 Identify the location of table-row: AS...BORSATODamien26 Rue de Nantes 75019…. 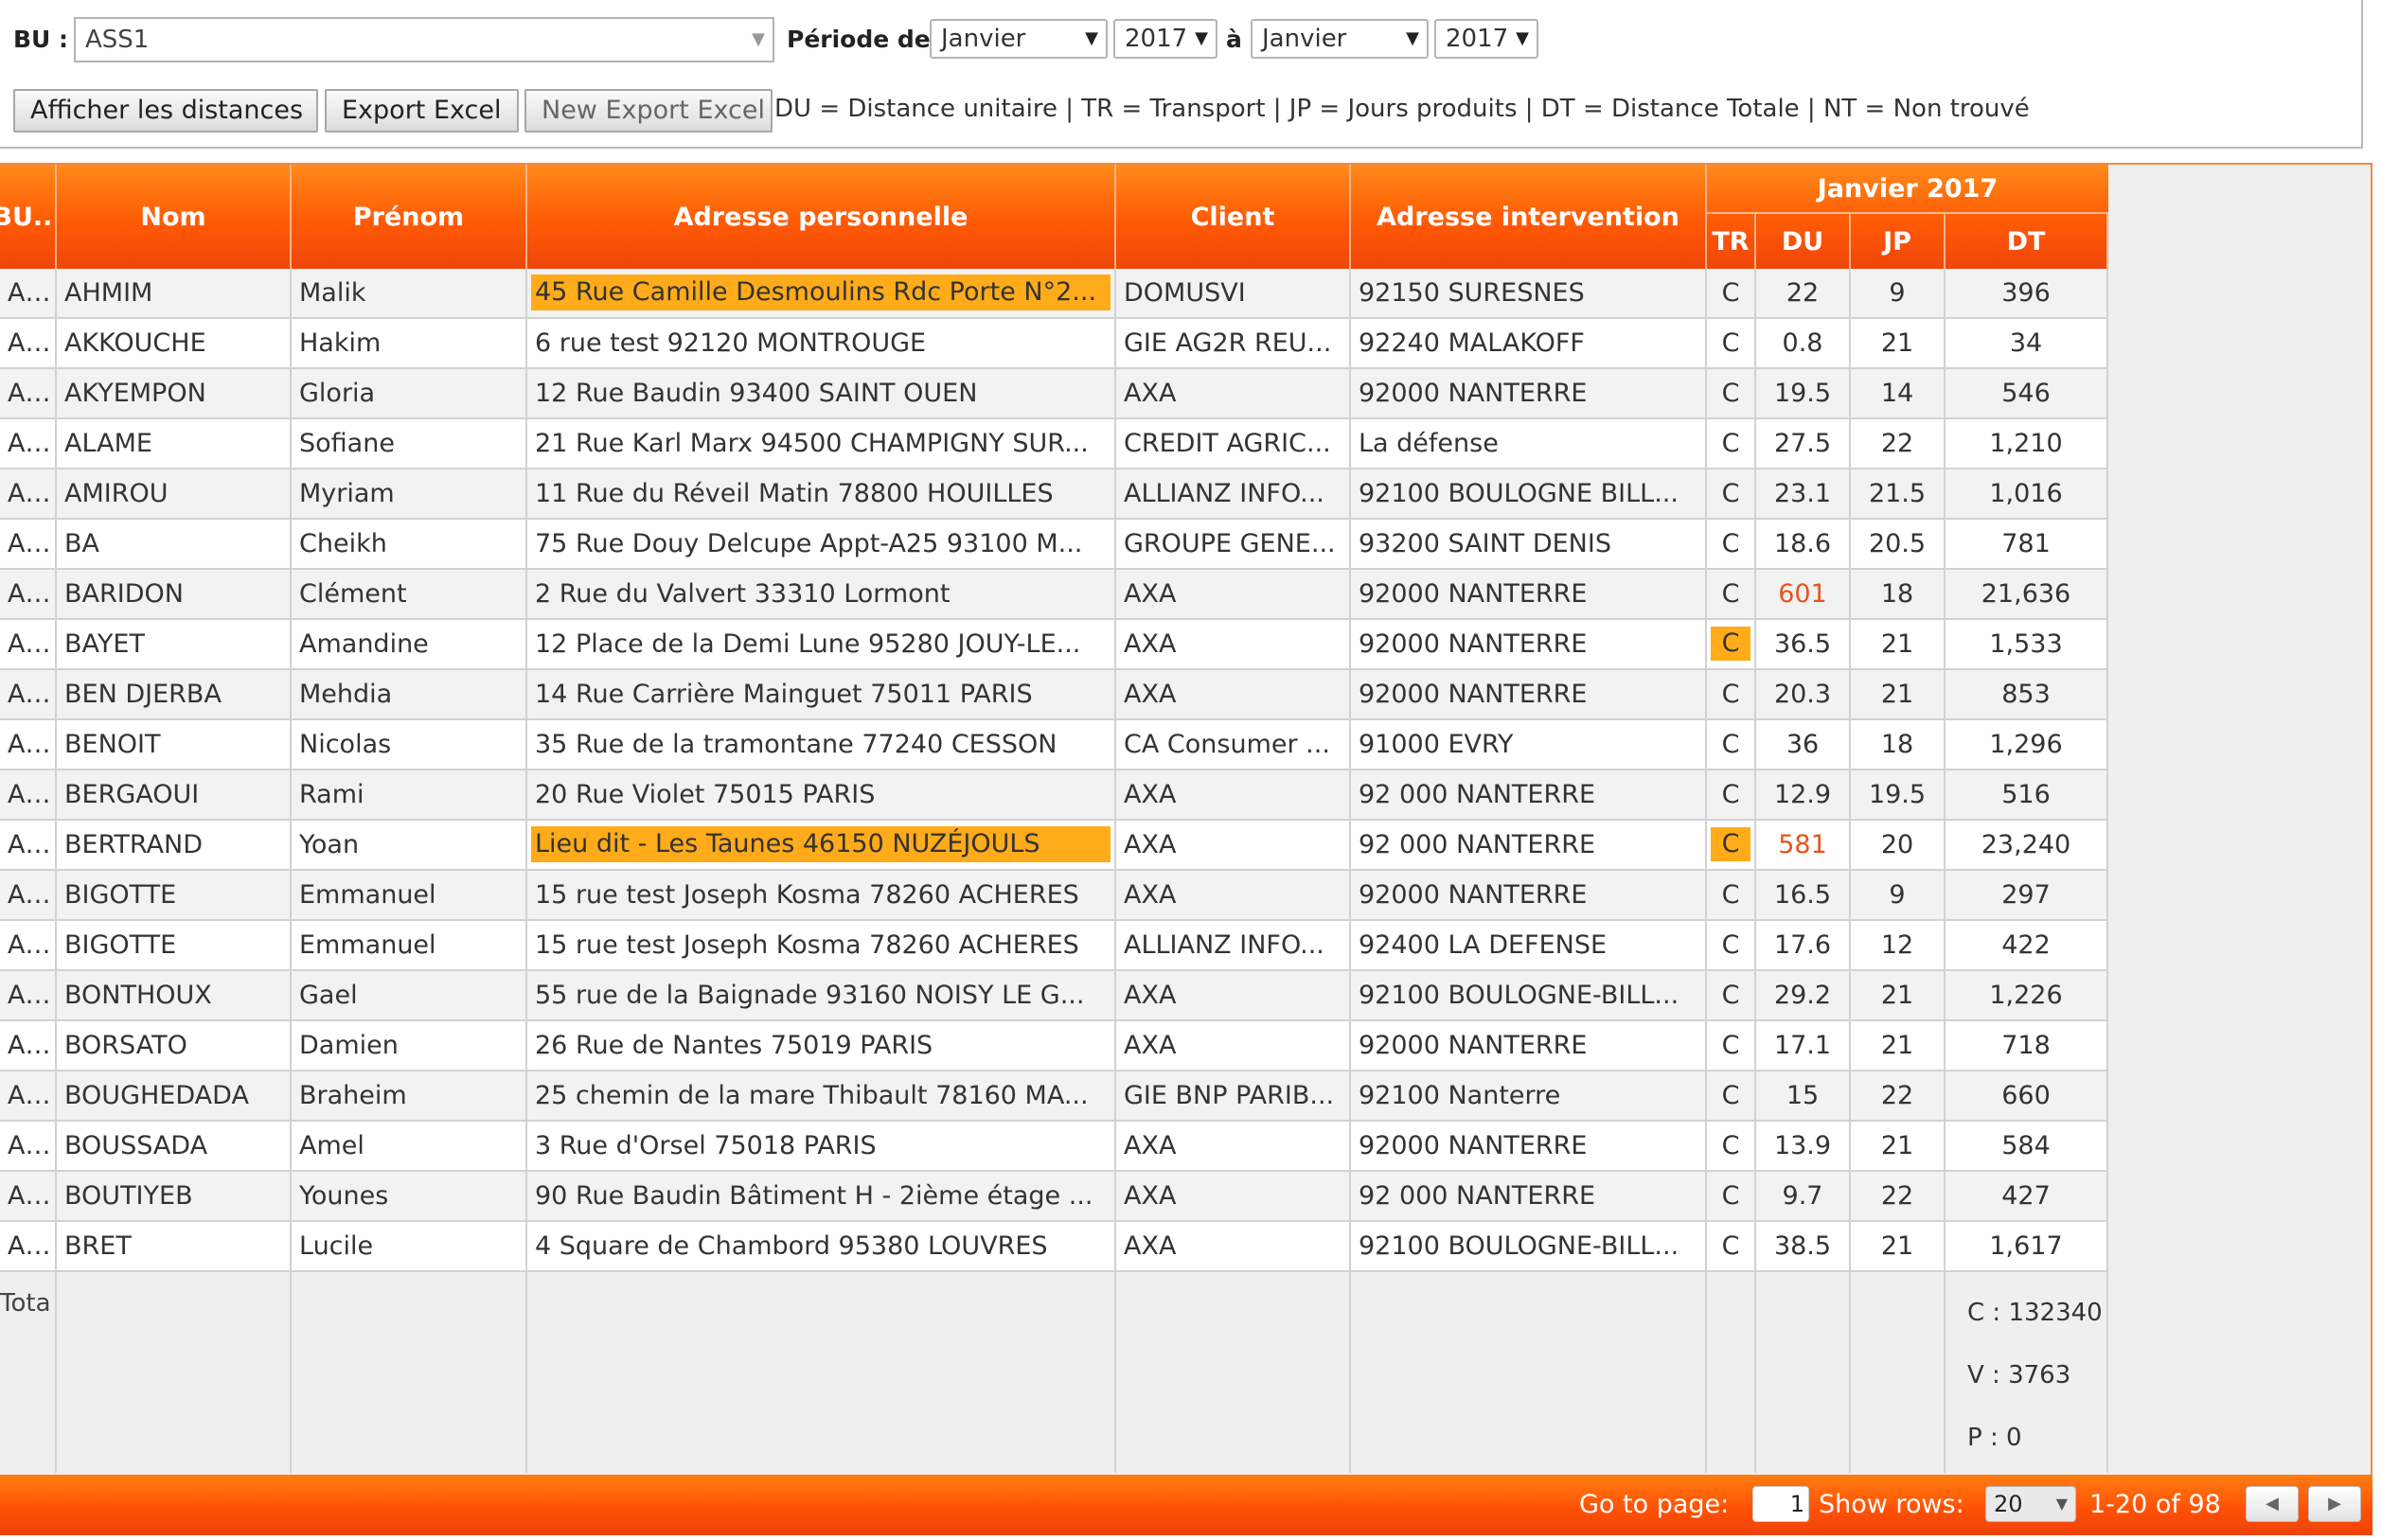
(1054, 1046).